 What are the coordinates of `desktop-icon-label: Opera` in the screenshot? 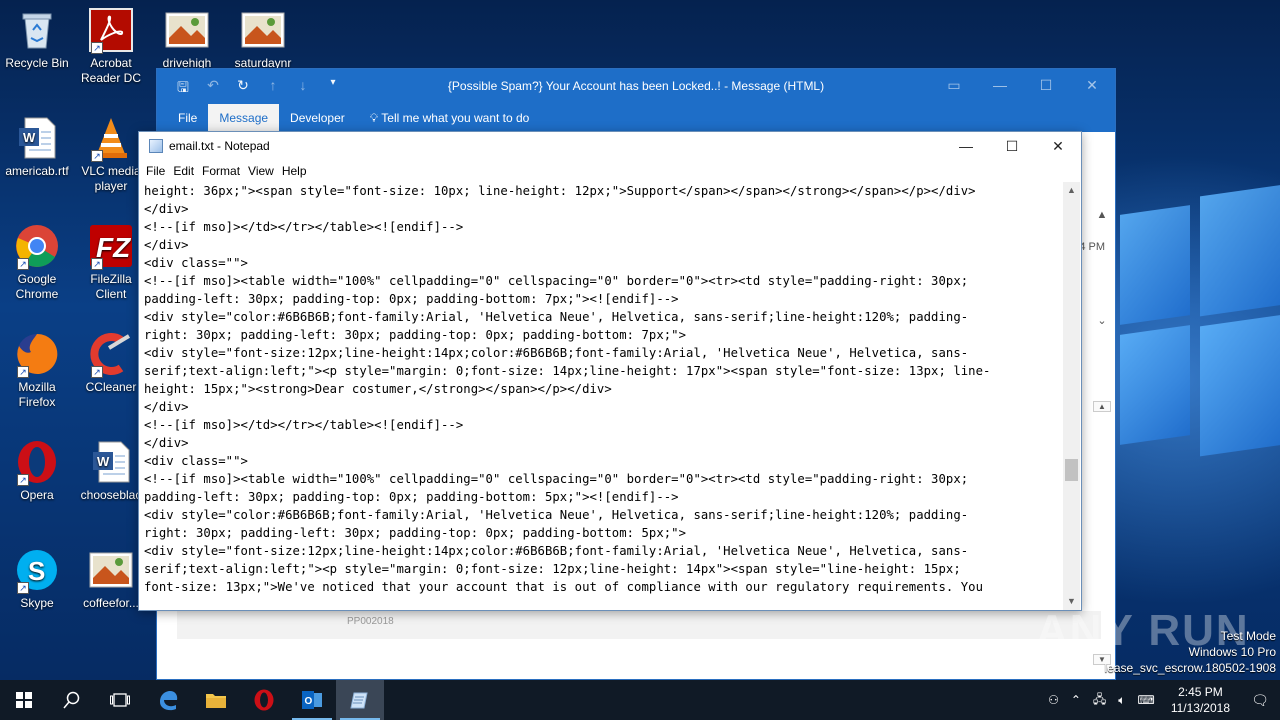 It's located at (37, 495).